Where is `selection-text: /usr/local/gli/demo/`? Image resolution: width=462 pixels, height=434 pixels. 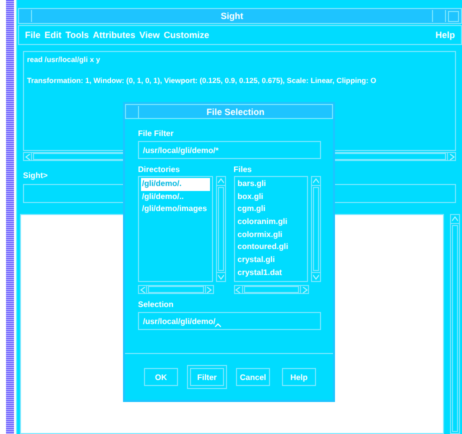
selection-text: /usr/local/gli/demo/ is located at coordinates (179, 321).